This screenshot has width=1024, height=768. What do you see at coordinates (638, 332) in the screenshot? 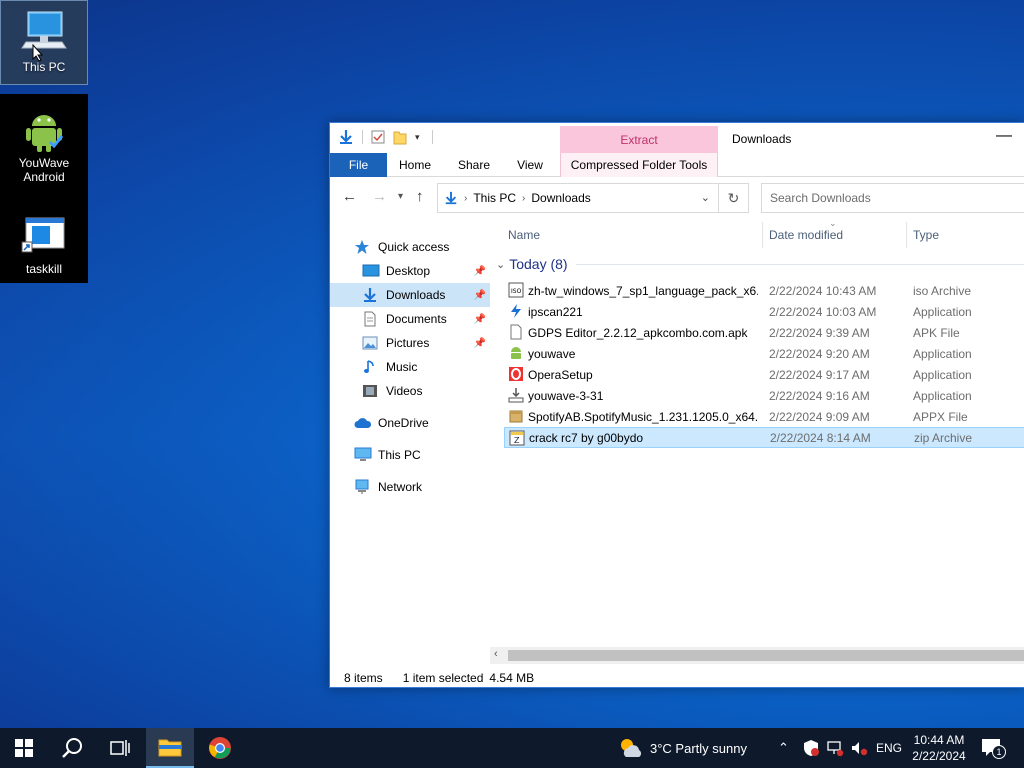
I see `file-name: GDPS Editor_2.2.12_apkcombo.com.apk` at bounding box center [638, 332].